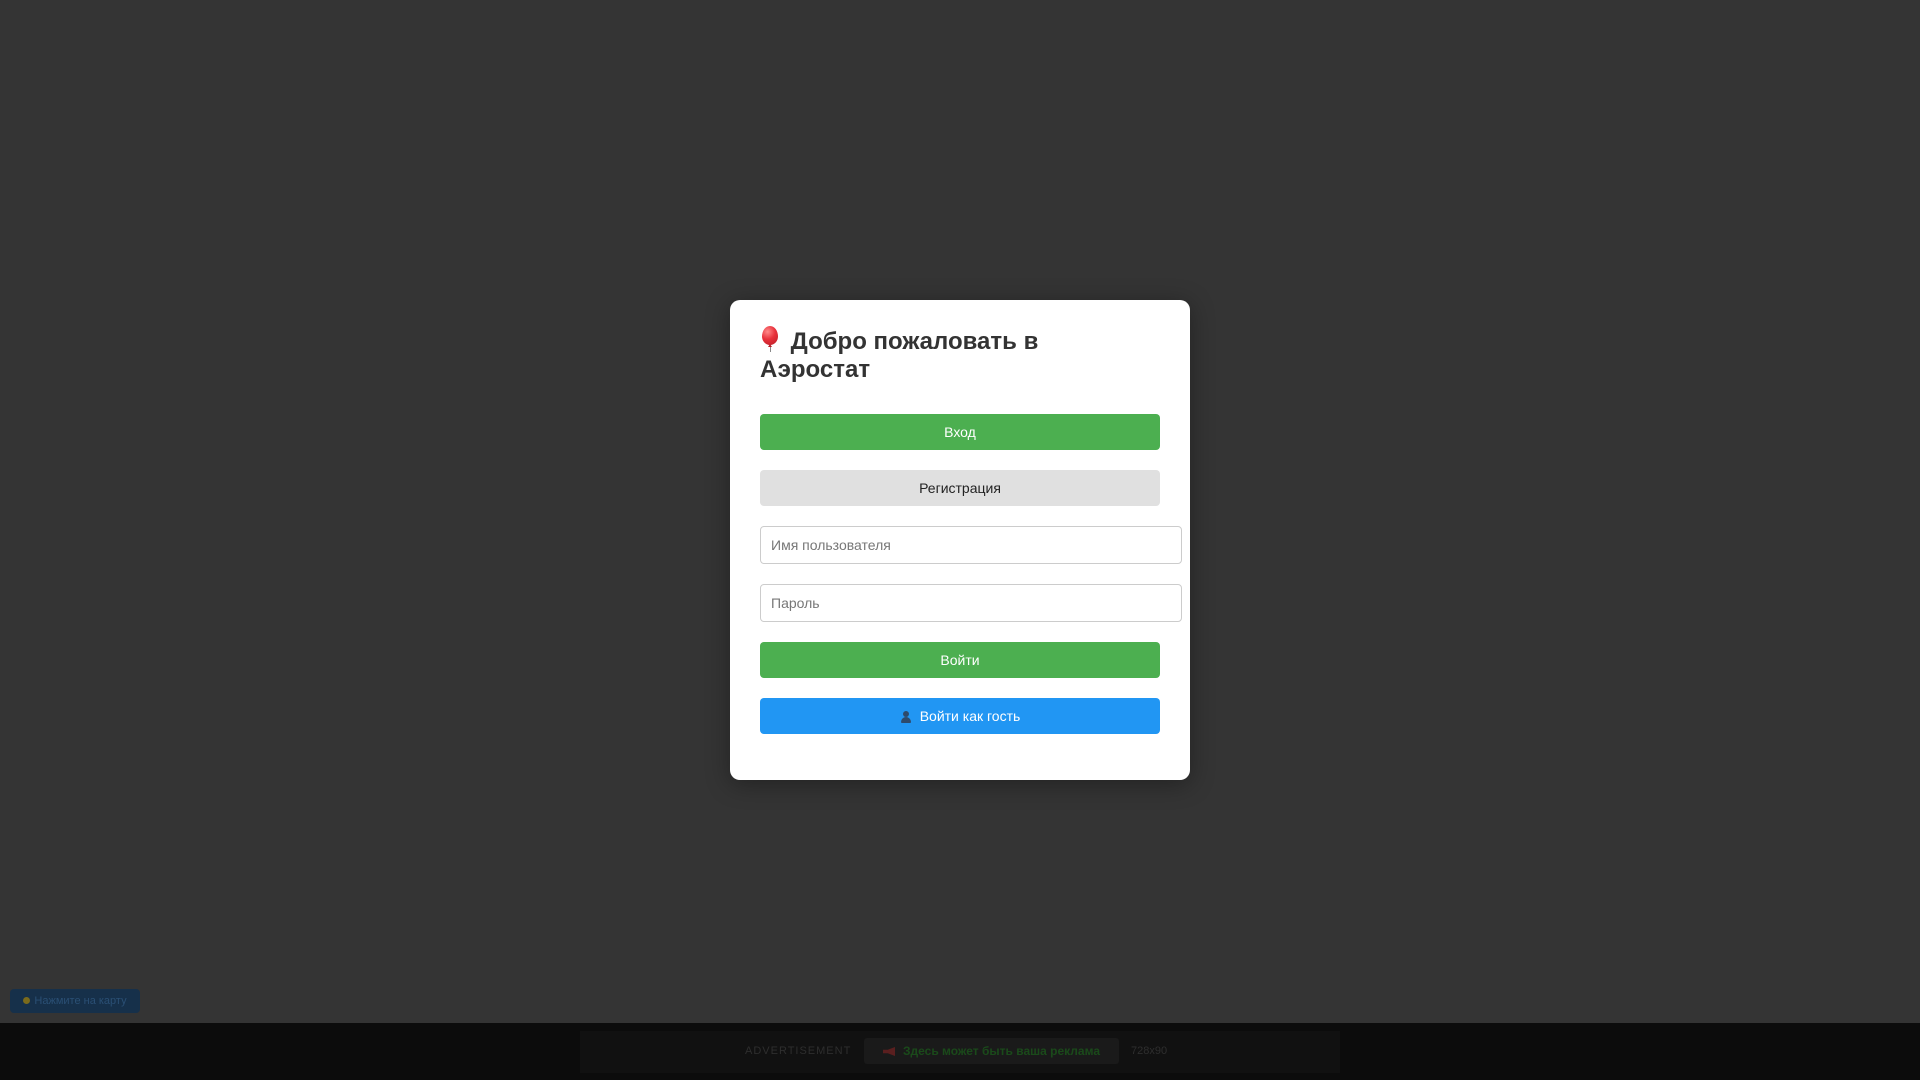  Describe the element at coordinates (960, 488) in the screenshot. I see `register-tab-button: Регистрация` at that location.